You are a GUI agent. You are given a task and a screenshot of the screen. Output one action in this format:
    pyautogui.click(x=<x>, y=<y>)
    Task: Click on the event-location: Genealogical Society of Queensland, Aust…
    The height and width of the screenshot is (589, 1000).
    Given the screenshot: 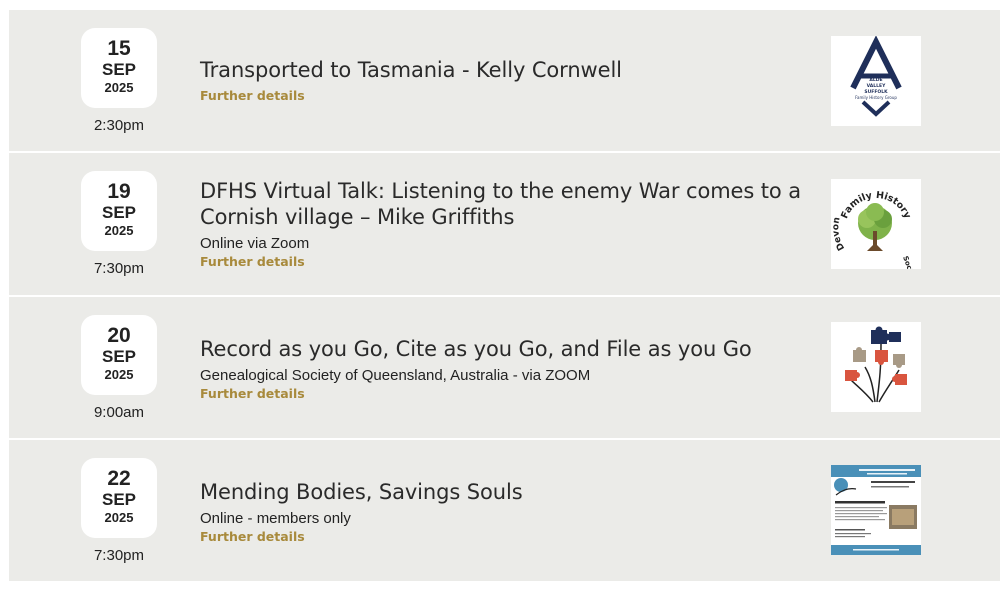 What is the action you would take?
    pyautogui.click(x=395, y=375)
    